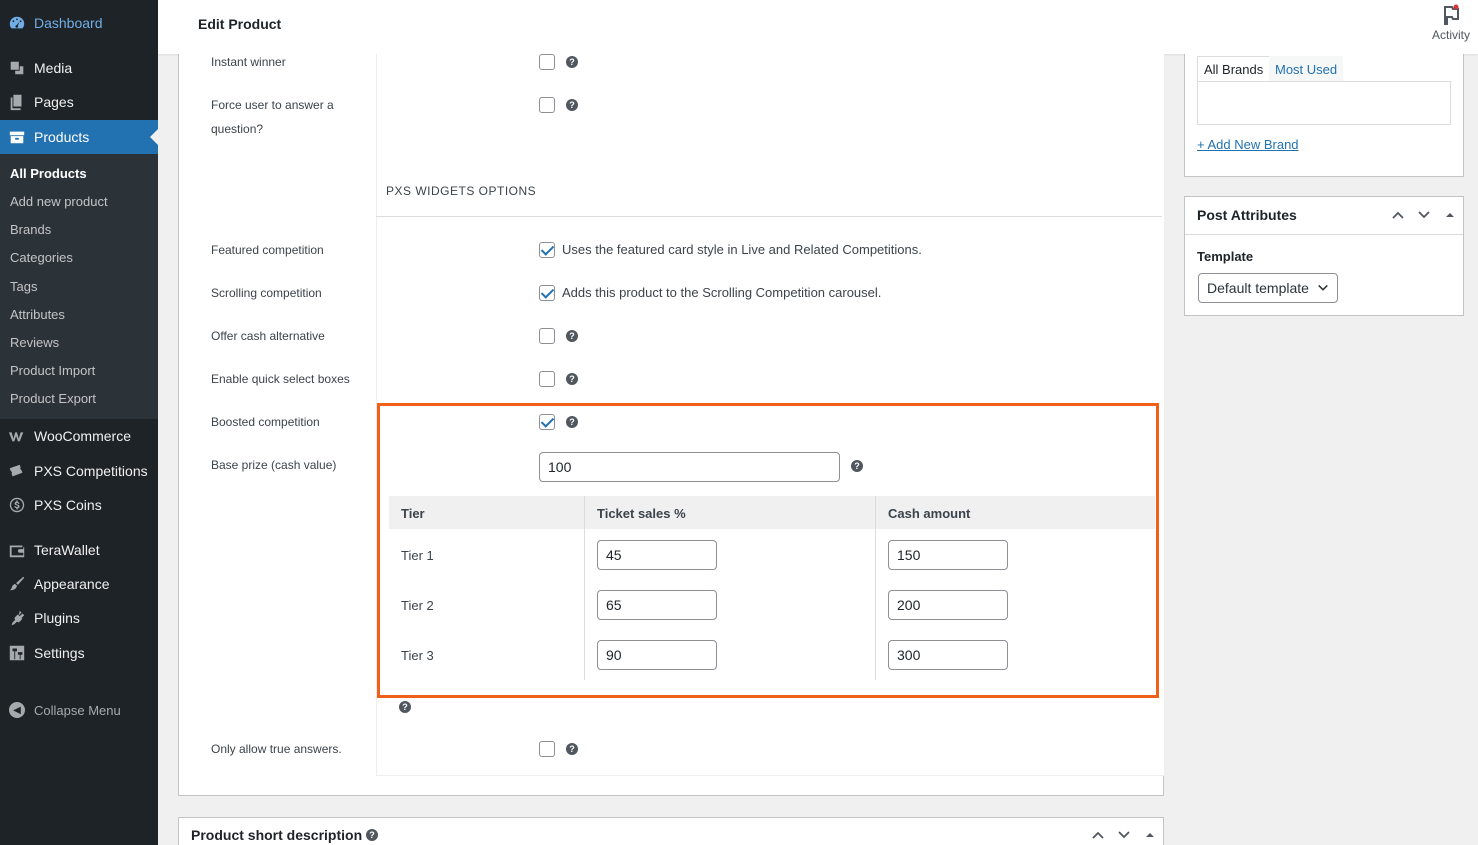 This screenshot has height=845, width=1478. What do you see at coordinates (68, 23) in the screenshot?
I see `menu-dashboard-label: Dashboard` at bounding box center [68, 23].